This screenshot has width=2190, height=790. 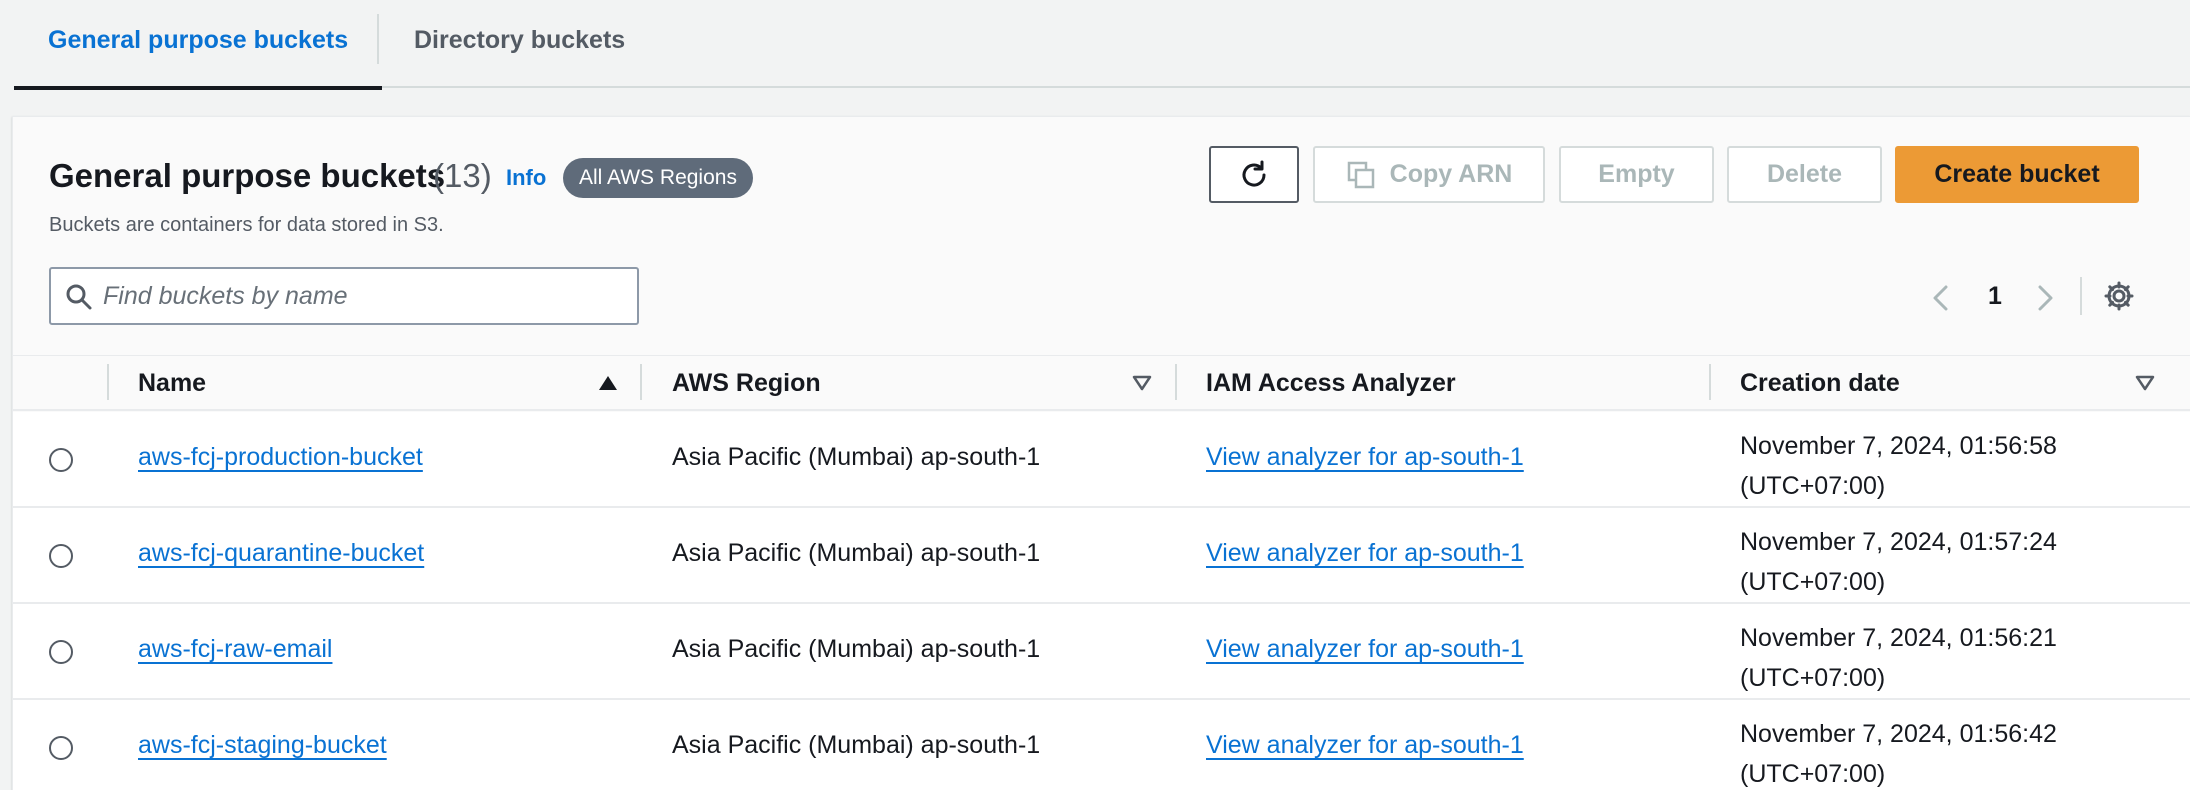 What do you see at coordinates (1898, 658) in the screenshot?
I see `creation-date: November 7, 2024, 01:56:21 (UTC+07:00)` at bounding box center [1898, 658].